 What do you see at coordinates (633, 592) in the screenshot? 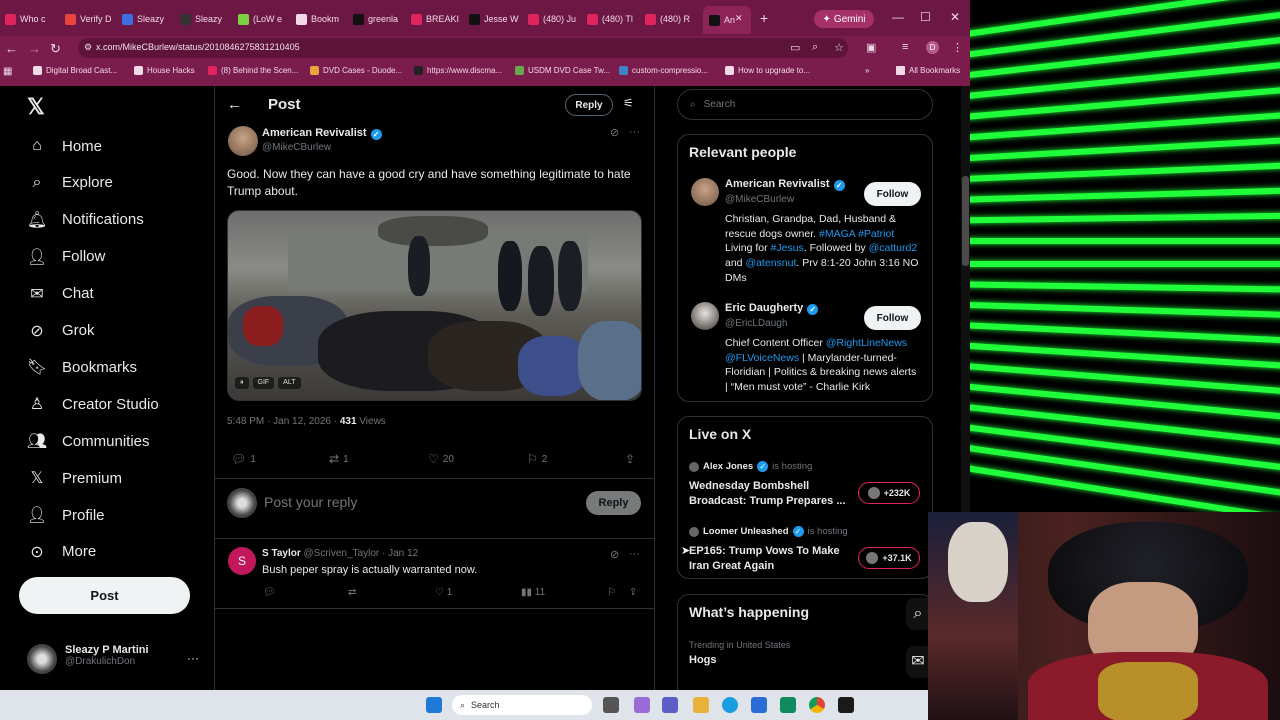
I see `comment-share-icon: ⇪` at bounding box center [633, 592].